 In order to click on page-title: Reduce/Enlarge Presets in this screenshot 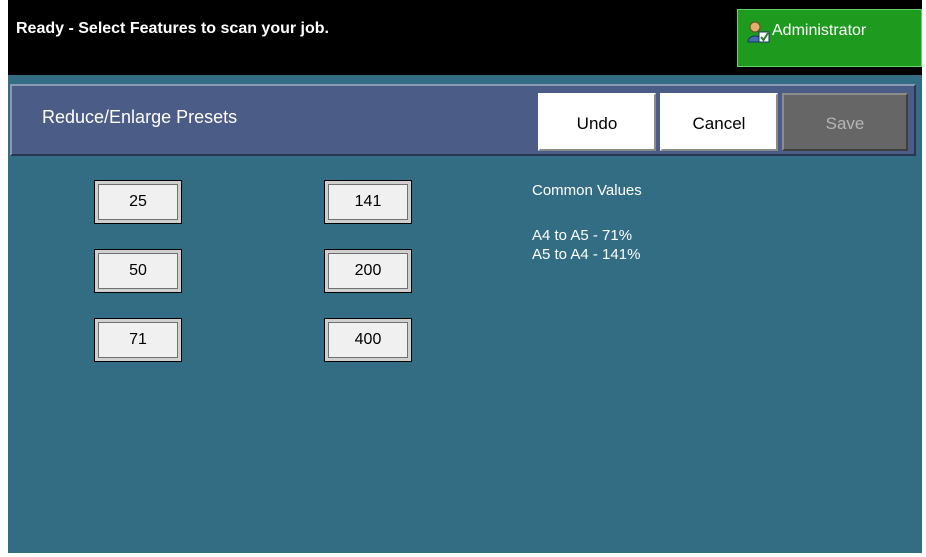, I will do `click(140, 117)`.